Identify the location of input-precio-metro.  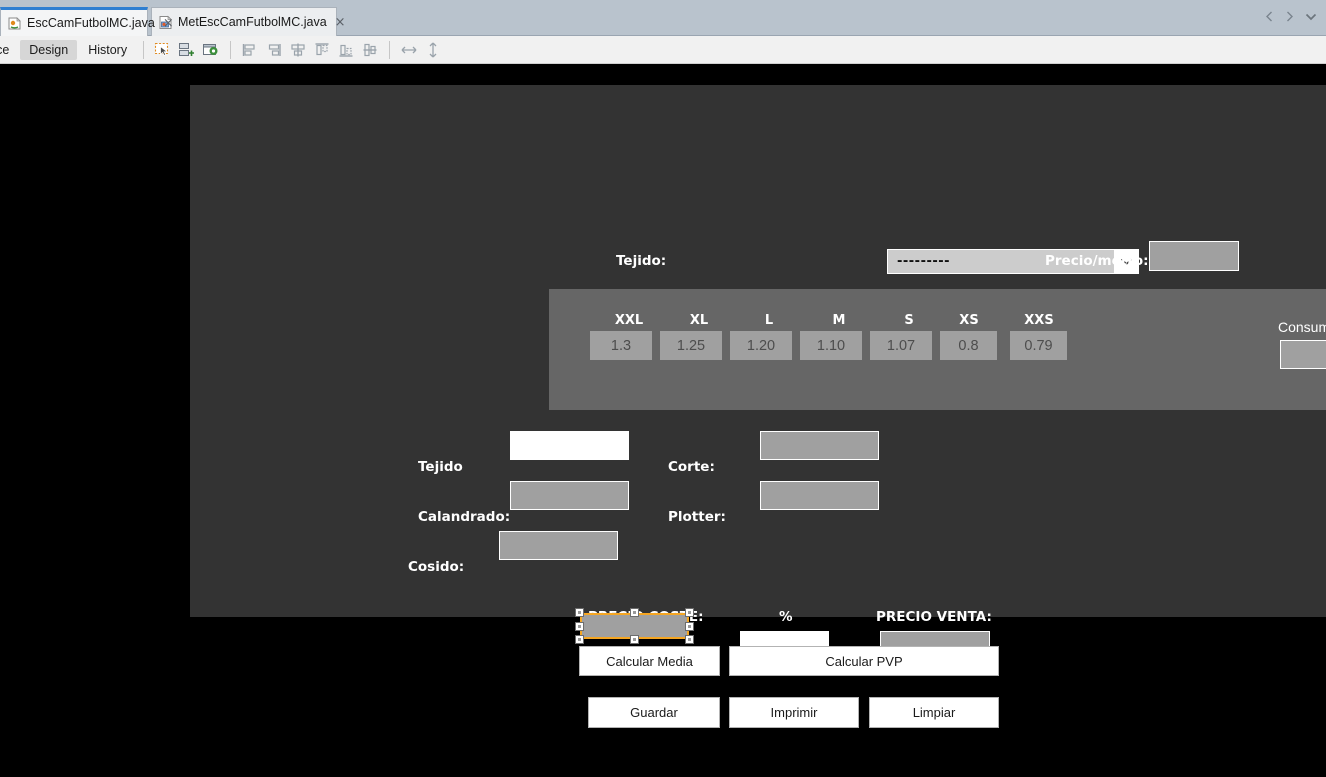
(1194, 256).